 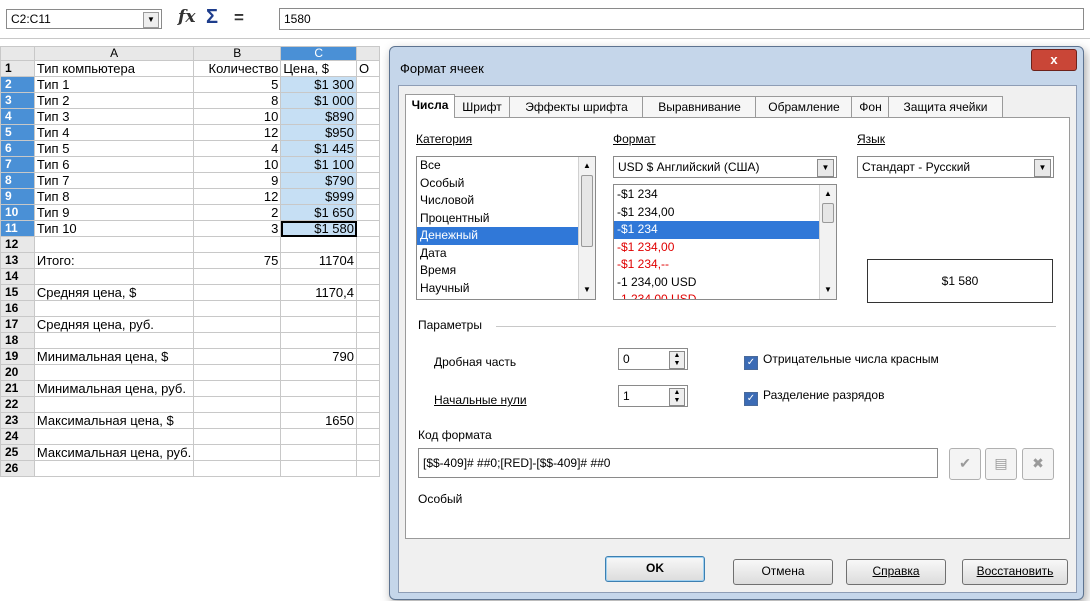 What do you see at coordinates (751, 399) in the screenshot?
I see `checkmark-icon: ✓` at bounding box center [751, 399].